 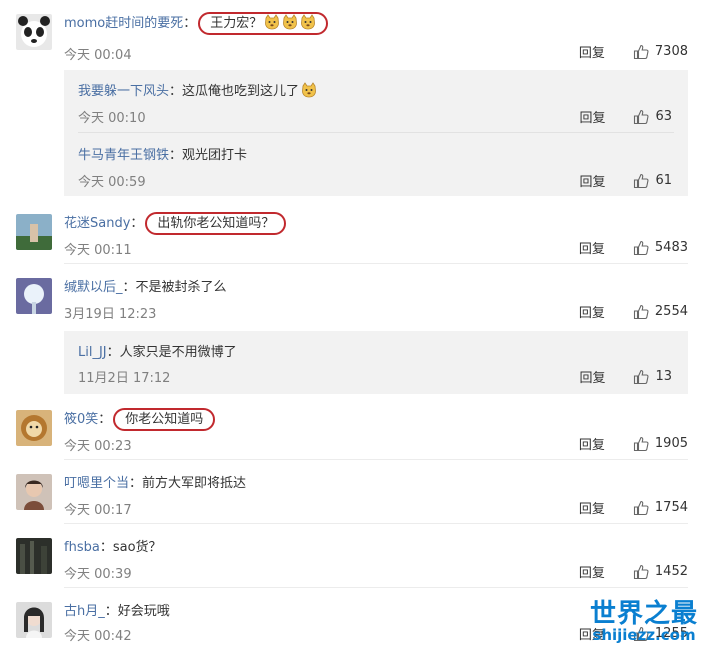 What do you see at coordinates (96, 483) in the screenshot?
I see `comment-username: 叮嗯里个当` at bounding box center [96, 483].